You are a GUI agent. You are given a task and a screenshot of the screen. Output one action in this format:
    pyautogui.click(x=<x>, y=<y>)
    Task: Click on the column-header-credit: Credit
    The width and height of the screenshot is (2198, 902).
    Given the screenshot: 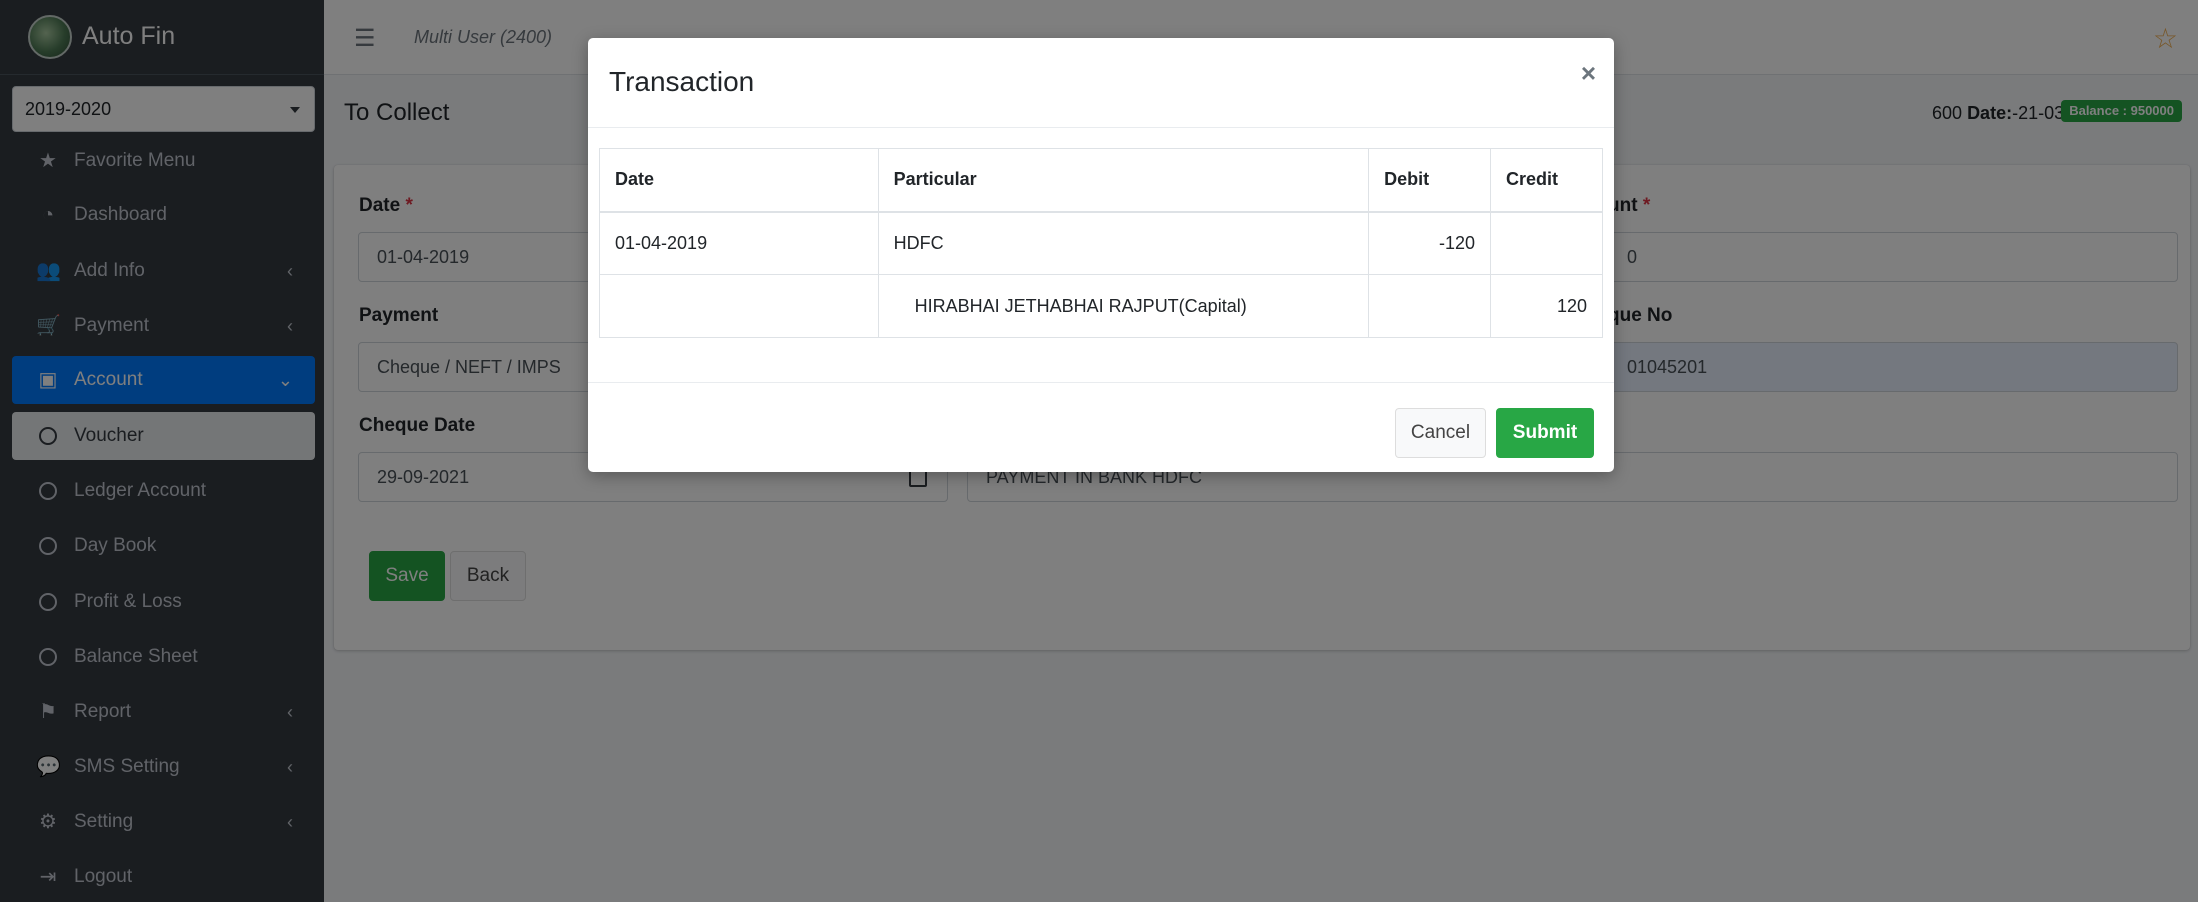 What is the action you would take?
    pyautogui.click(x=1546, y=180)
    